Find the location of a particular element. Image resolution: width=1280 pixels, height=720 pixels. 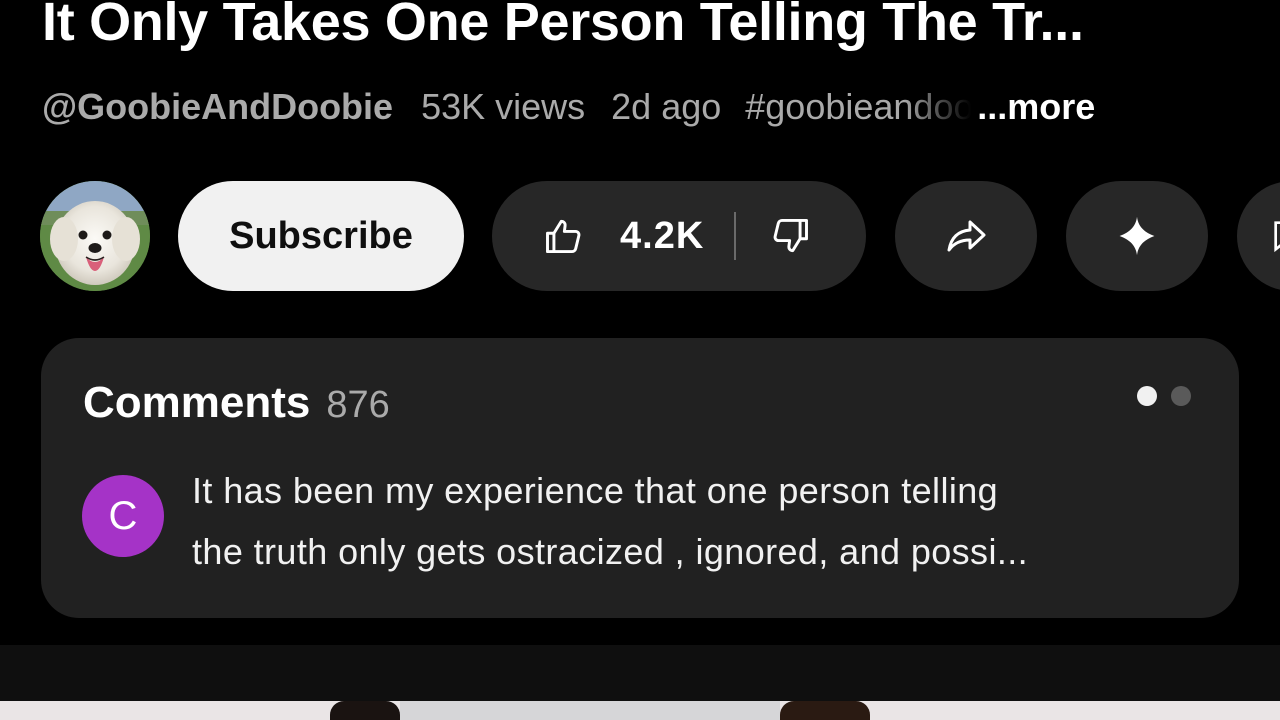

thumbs-down-icon is located at coordinates (790, 236).